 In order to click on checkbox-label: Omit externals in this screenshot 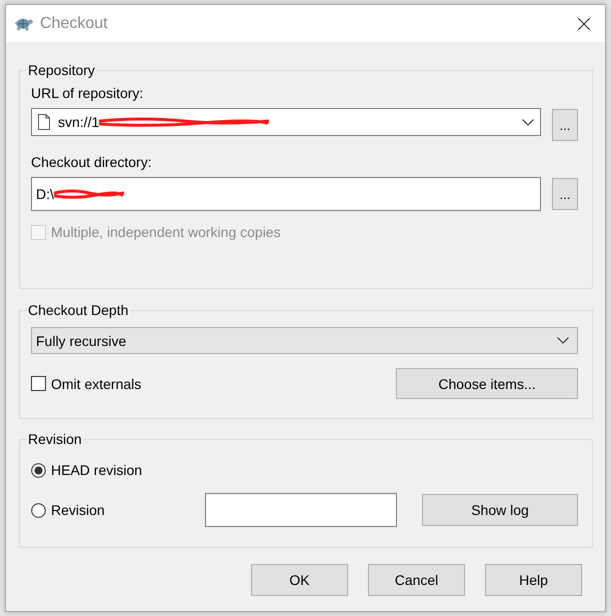, I will do `click(96, 384)`.